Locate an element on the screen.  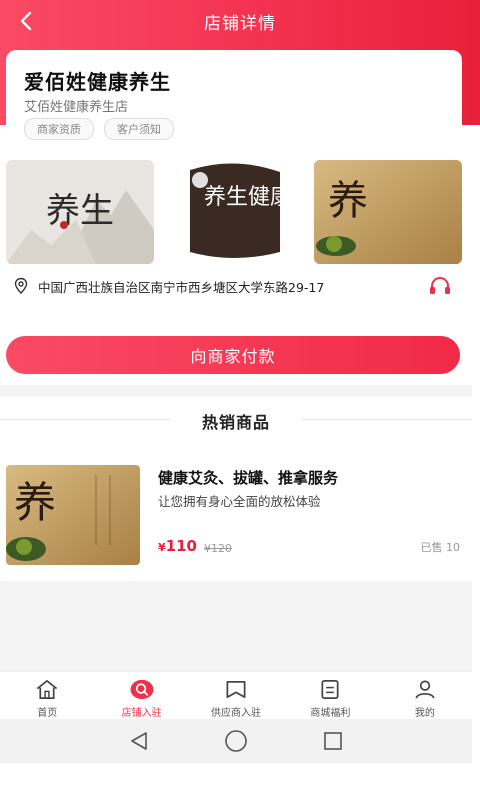
system-navigation-bar is located at coordinates (236, 741).